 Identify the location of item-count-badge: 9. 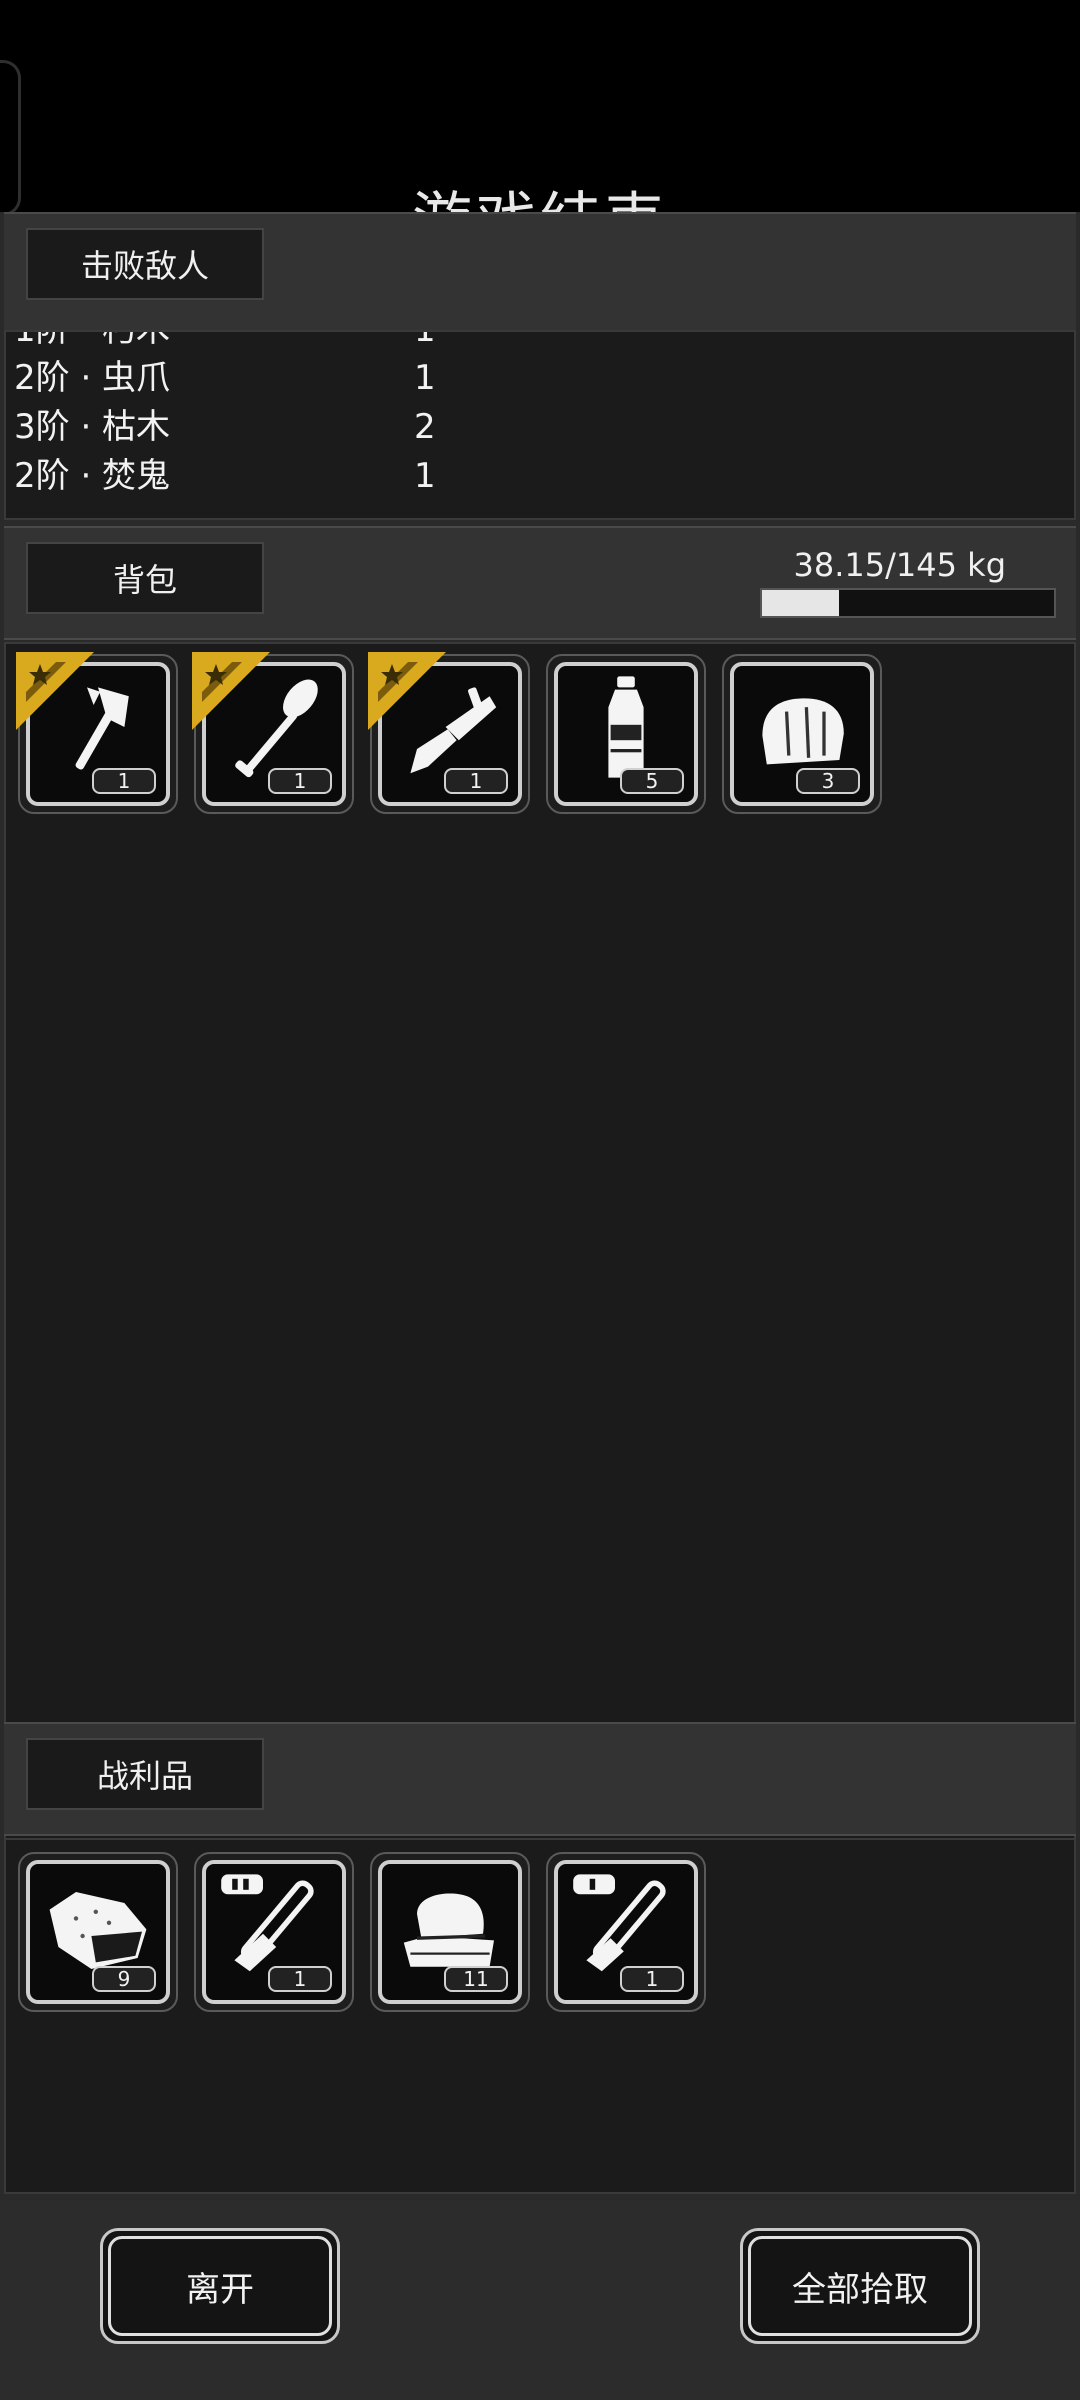
(124, 1979).